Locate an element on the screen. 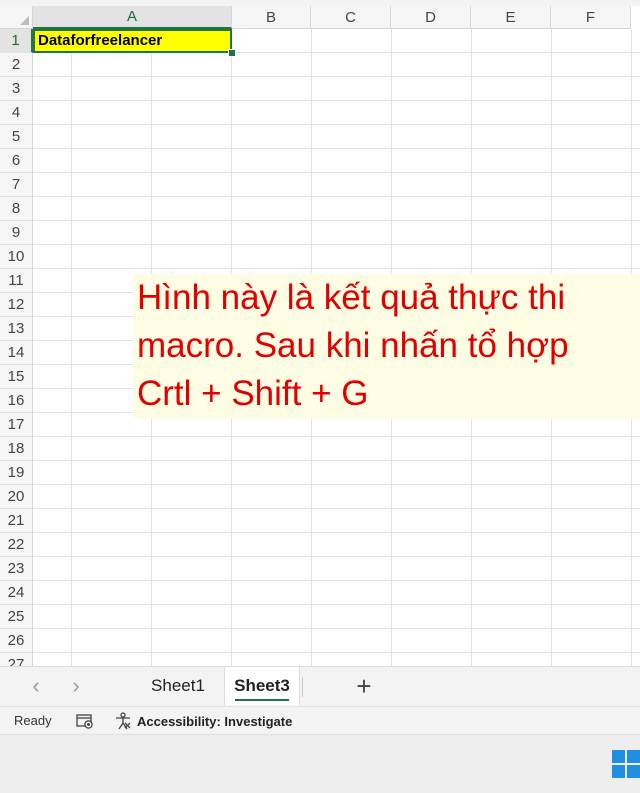 This screenshot has width=640, height=793. tab-sheet3-label: Sheet3 is located at coordinates (262, 685).